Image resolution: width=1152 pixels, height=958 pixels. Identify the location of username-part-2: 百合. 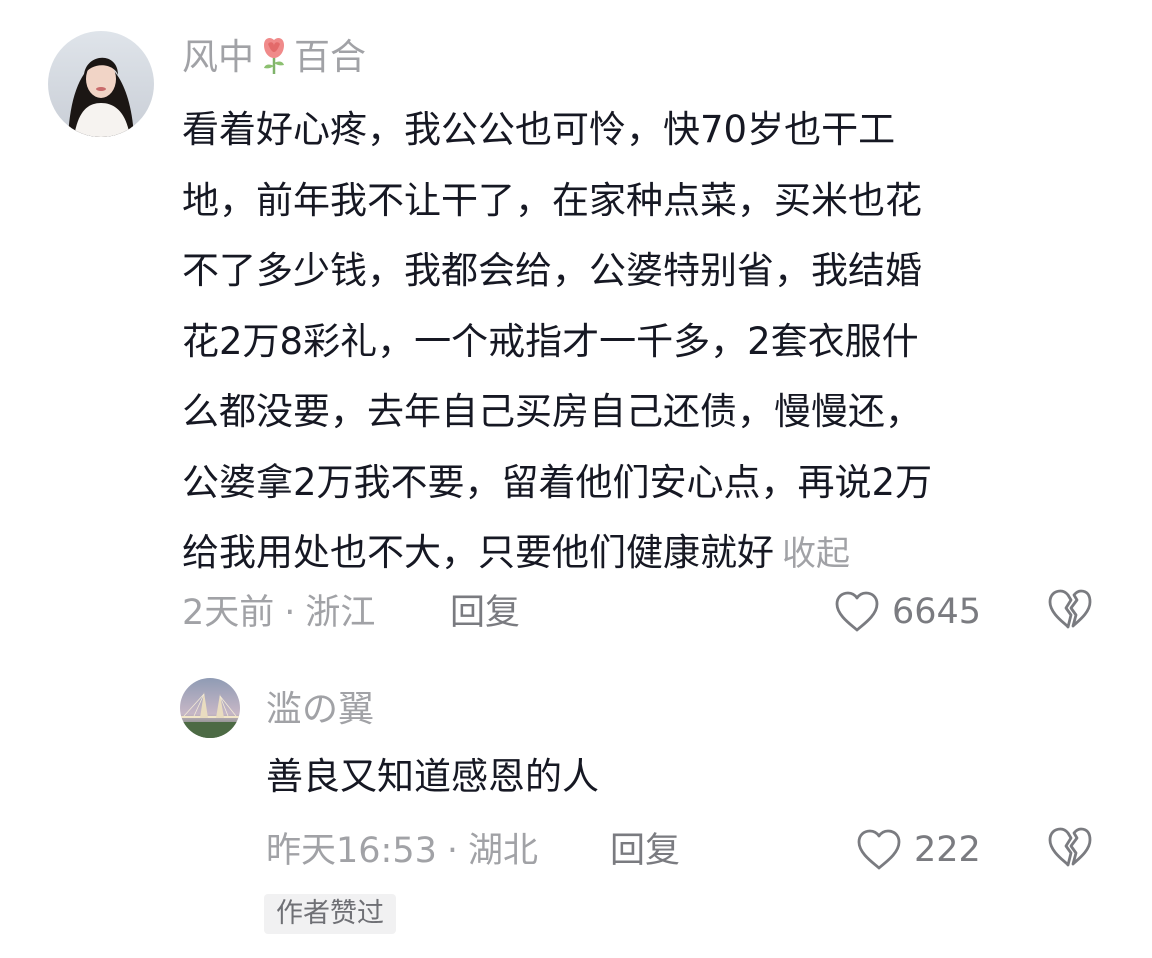
(330, 57).